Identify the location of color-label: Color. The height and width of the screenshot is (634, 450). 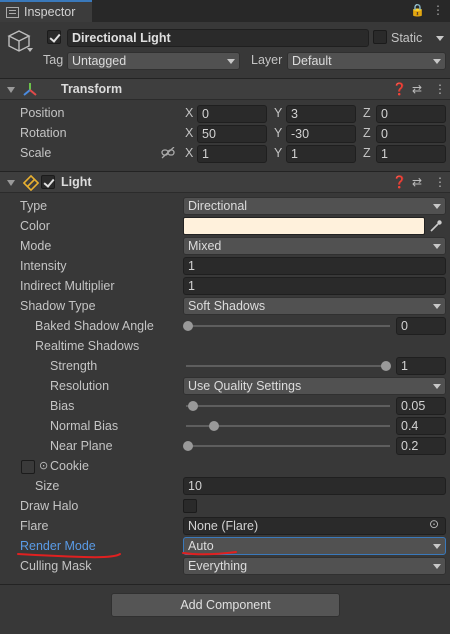
(35, 226).